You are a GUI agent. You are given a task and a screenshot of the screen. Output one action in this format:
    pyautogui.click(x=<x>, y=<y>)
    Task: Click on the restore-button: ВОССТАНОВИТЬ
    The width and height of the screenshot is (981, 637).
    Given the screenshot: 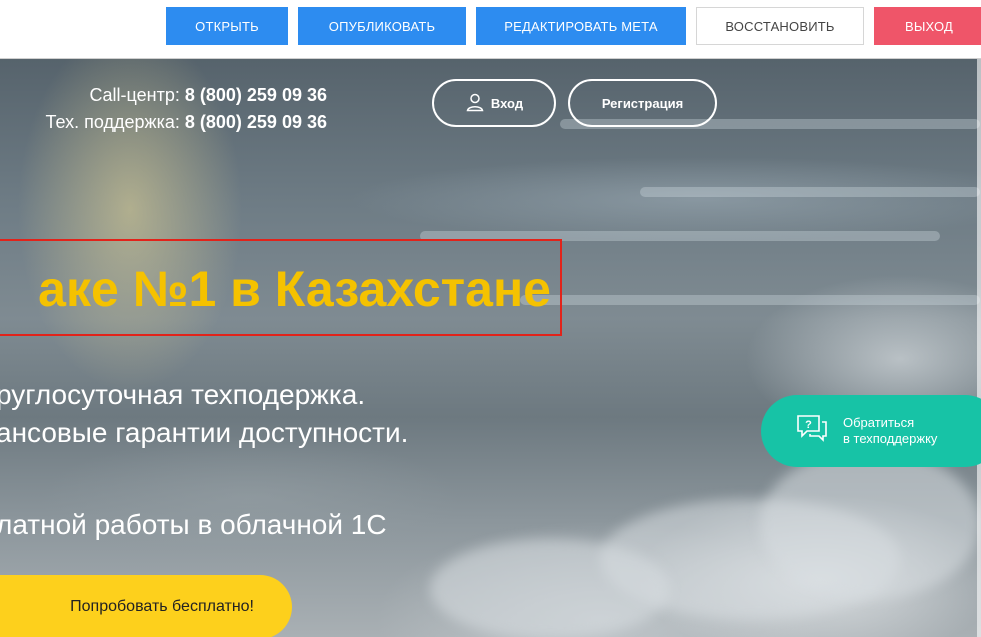 What is the action you would take?
    pyautogui.click(x=780, y=26)
    